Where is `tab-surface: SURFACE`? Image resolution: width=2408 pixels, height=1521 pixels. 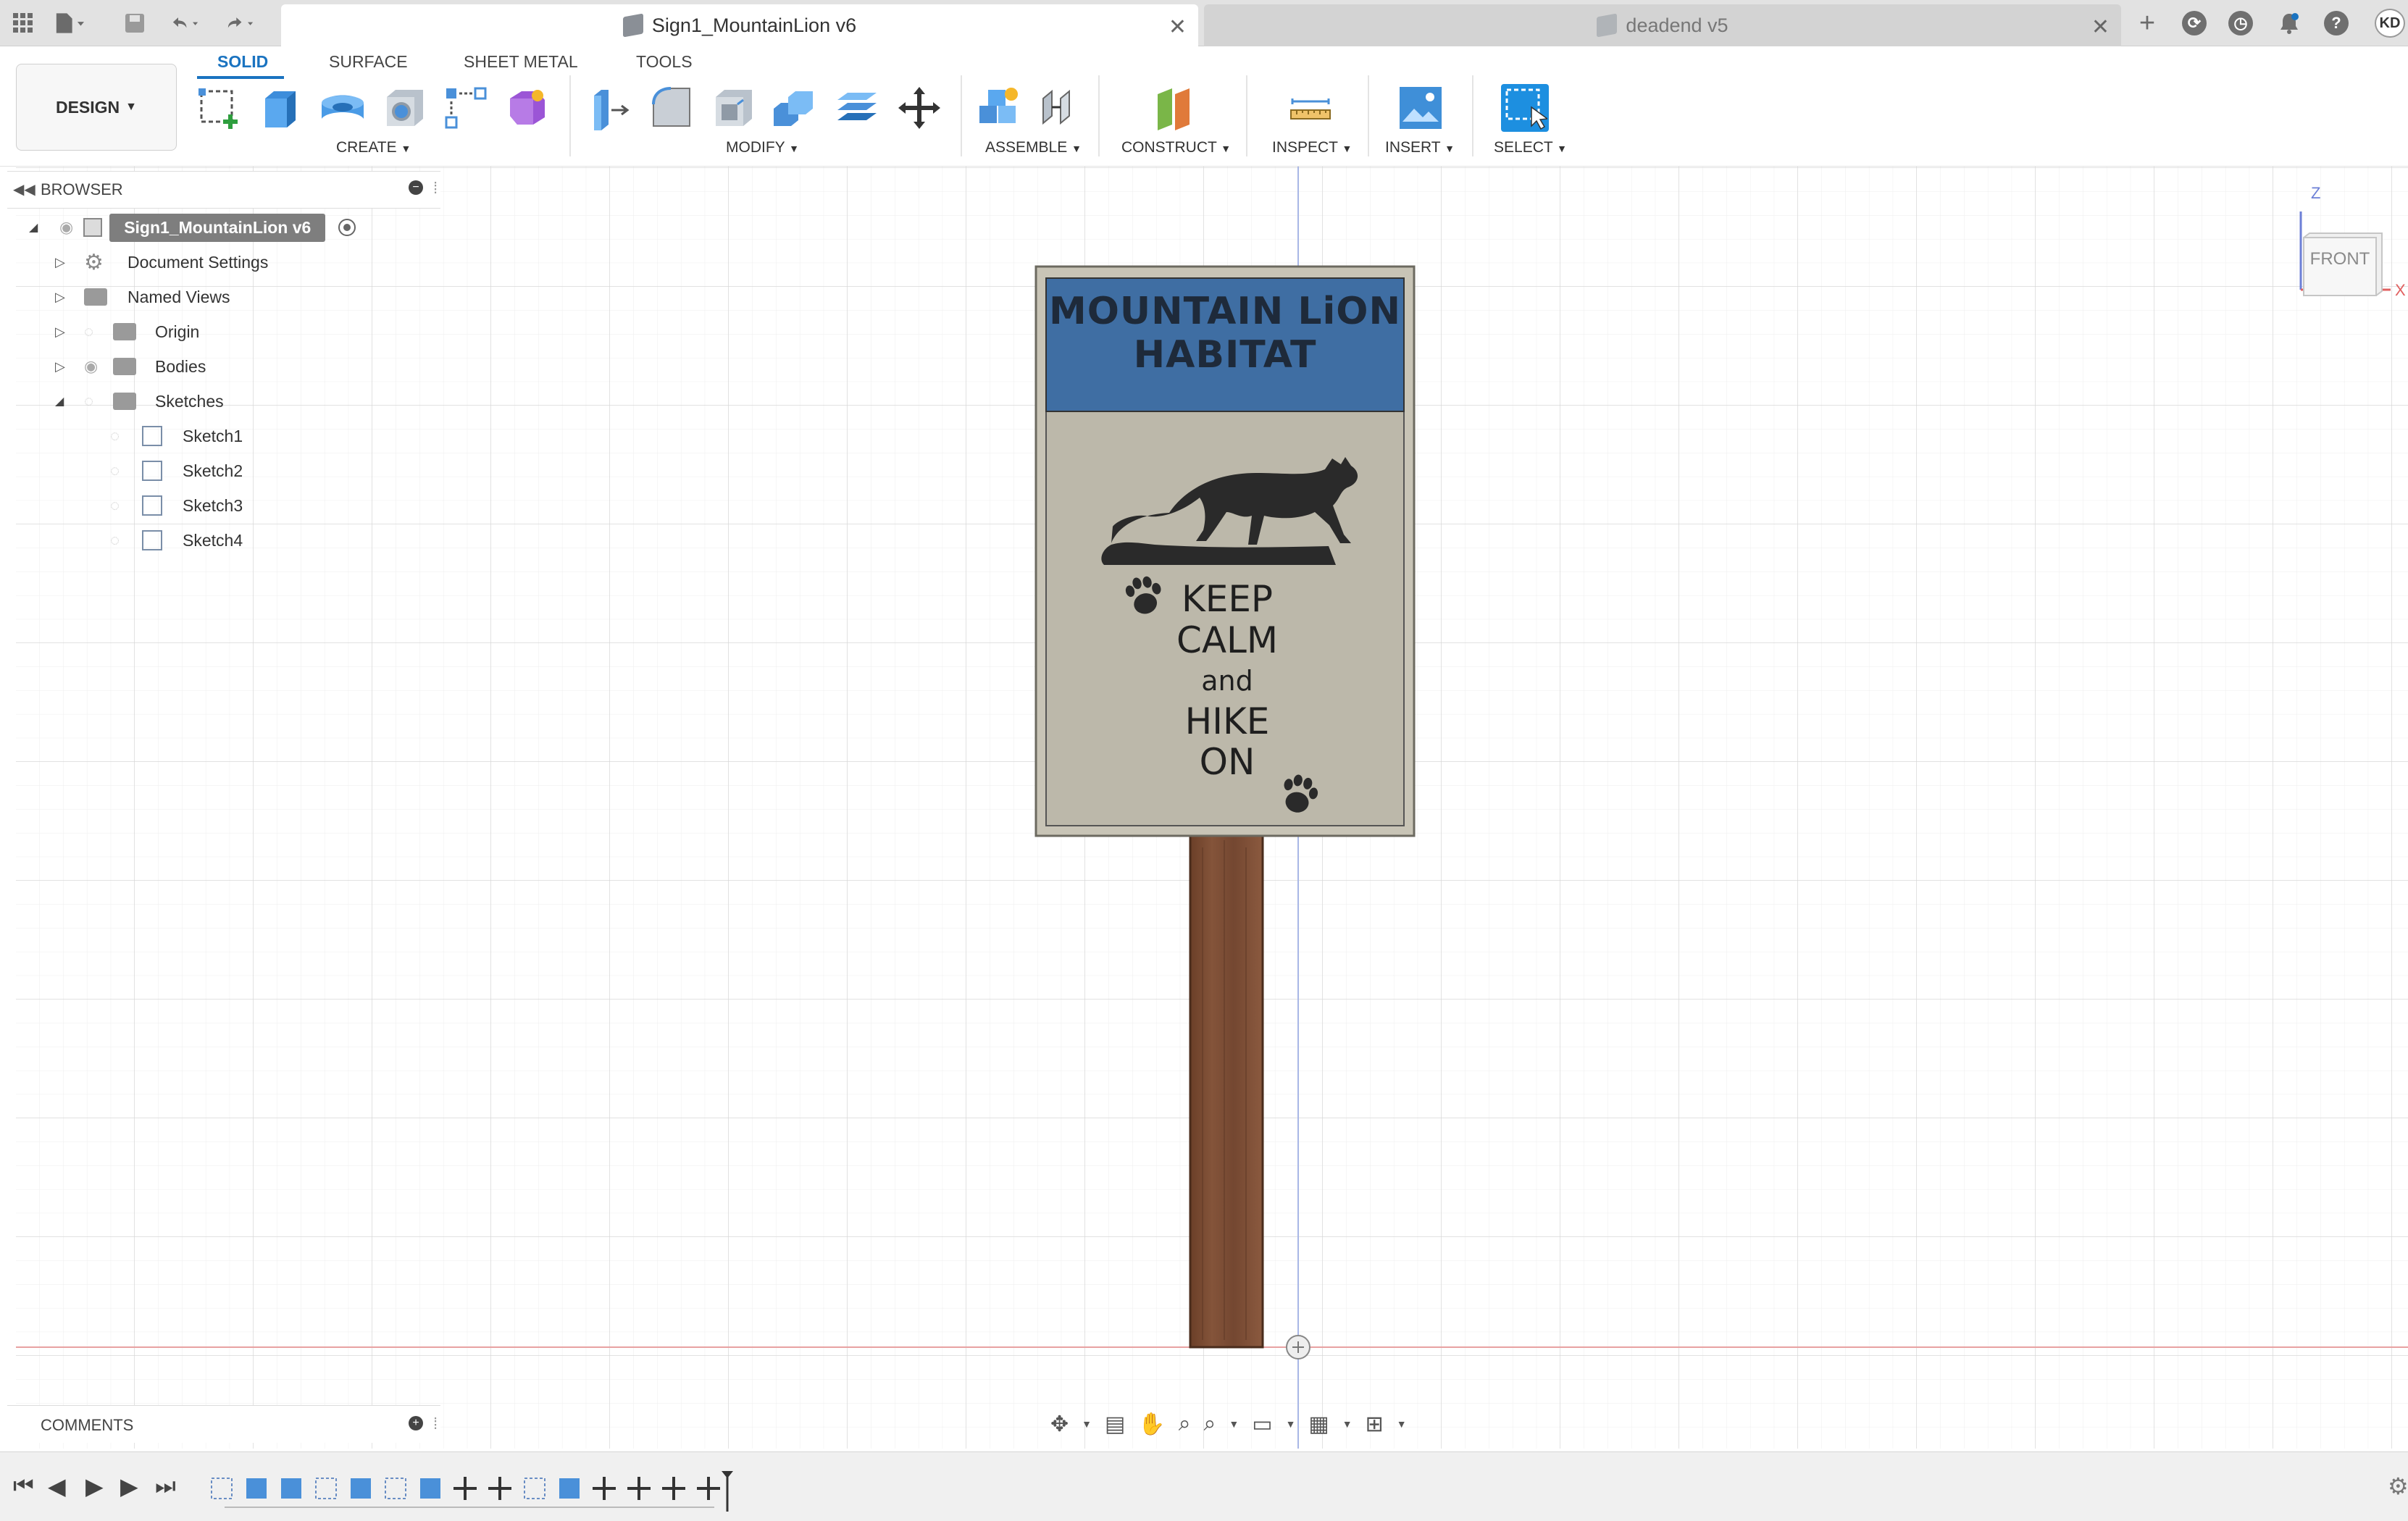
tab-surface: SURFACE is located at coordinates (368, 62).